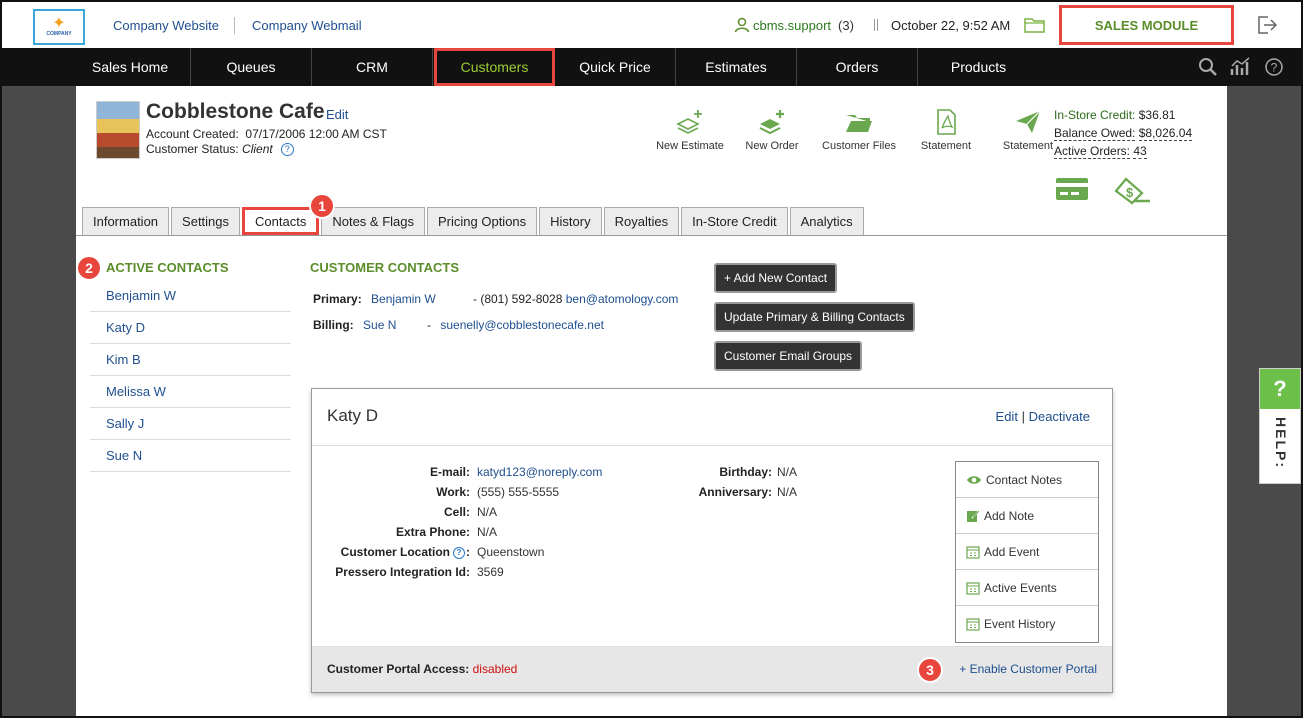  Describe the element at coordinates (1024, 479) in the screenshot. I see `contact-notes-label: Contact Notes` at that location.